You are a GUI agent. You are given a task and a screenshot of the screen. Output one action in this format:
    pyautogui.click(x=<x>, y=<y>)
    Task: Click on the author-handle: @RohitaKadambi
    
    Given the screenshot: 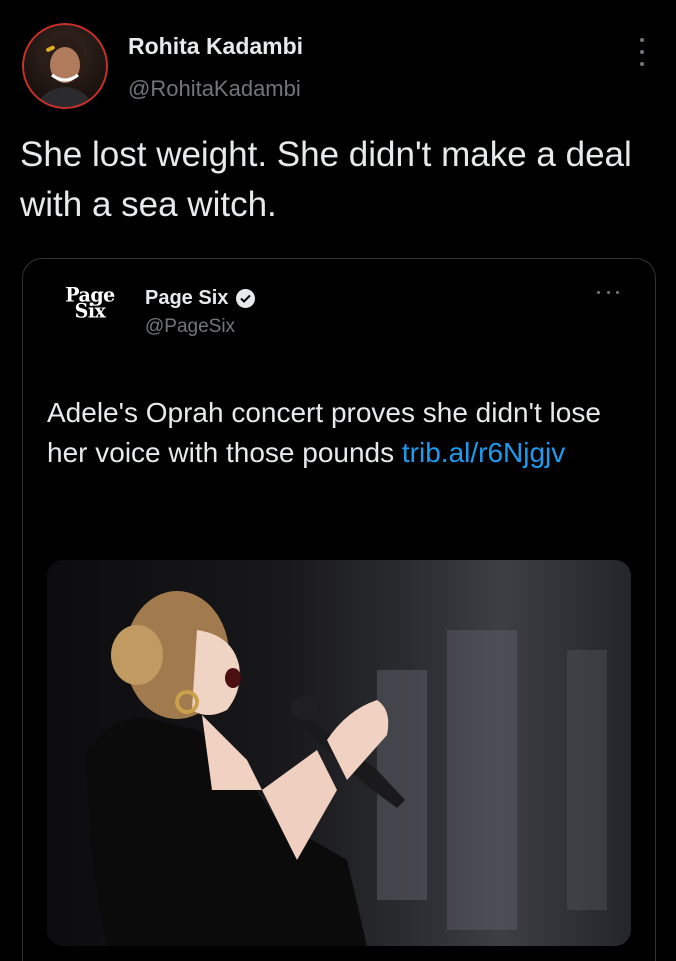 What is the action you would take?
    pyautogui.click(x=214, y=89)
    